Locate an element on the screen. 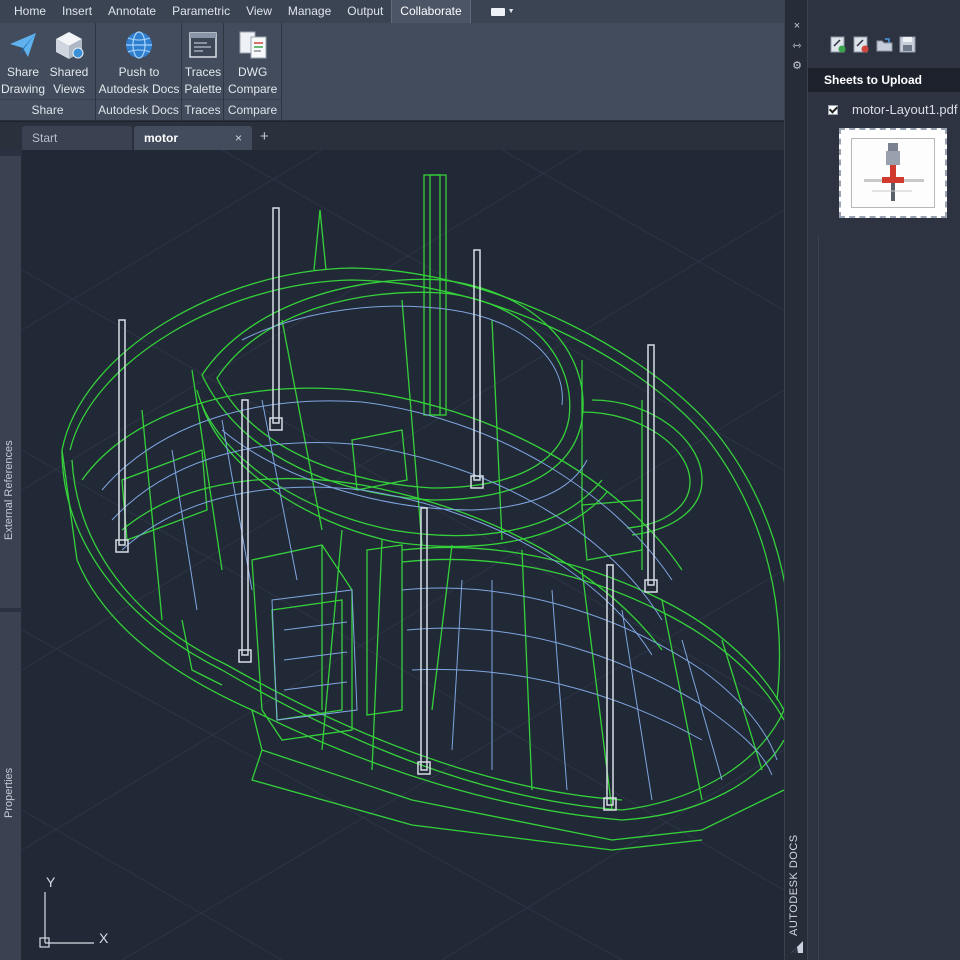 Image resolution: width=960 pixels, height=960 pixels. new-tab-button: + is located at coordinates (264, 138).